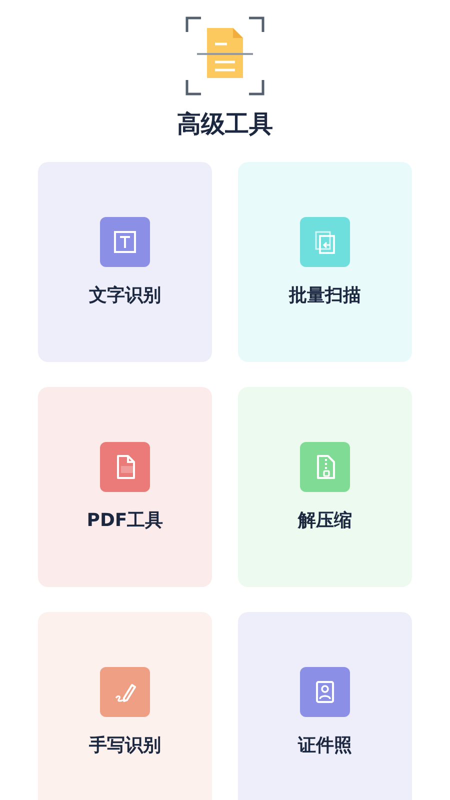 This screenshot has width=450, height=800. I want to click on pdf-file-icon, so click(125, 467).